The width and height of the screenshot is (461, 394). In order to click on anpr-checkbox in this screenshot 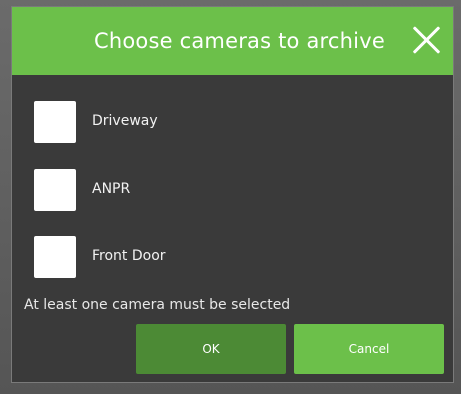, I will do `click(55, 190)`.